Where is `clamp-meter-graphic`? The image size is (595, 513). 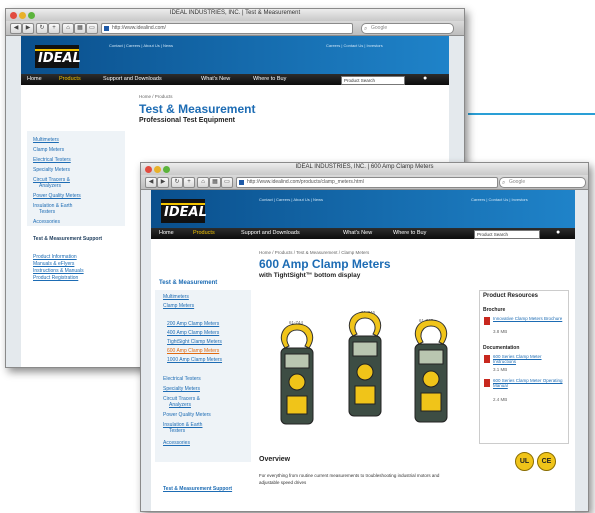 clamp-meter-graphic is located at coordinates (364, 368).